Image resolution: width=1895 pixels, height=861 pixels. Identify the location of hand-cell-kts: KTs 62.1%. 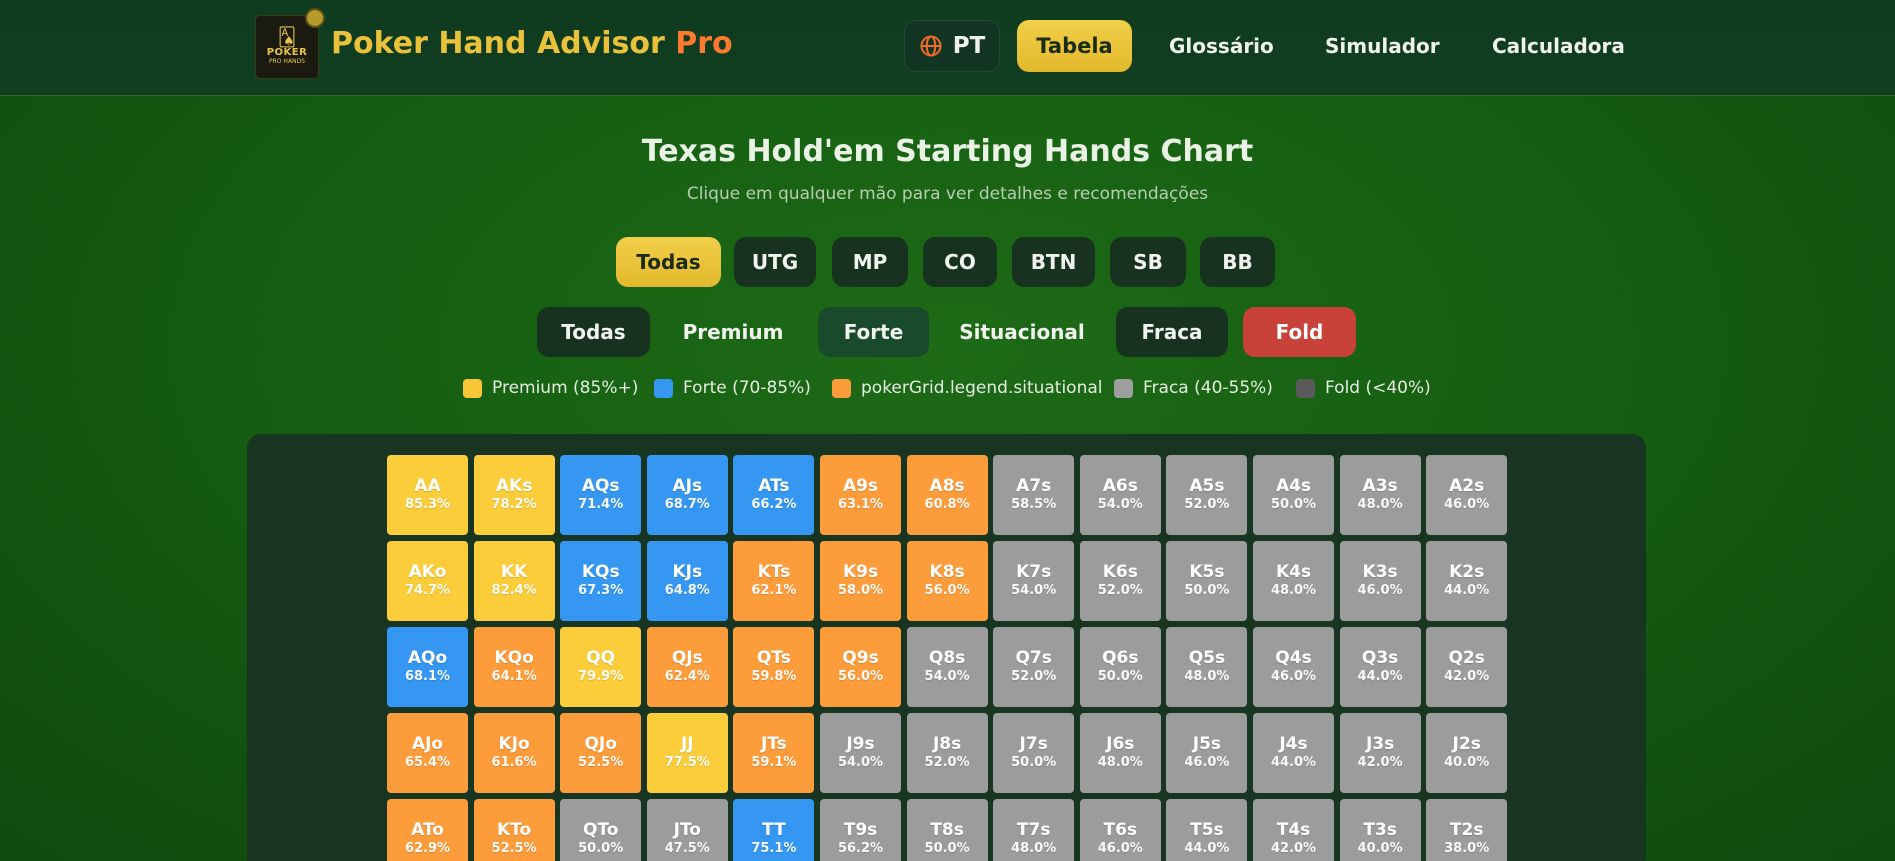
(774, 581).